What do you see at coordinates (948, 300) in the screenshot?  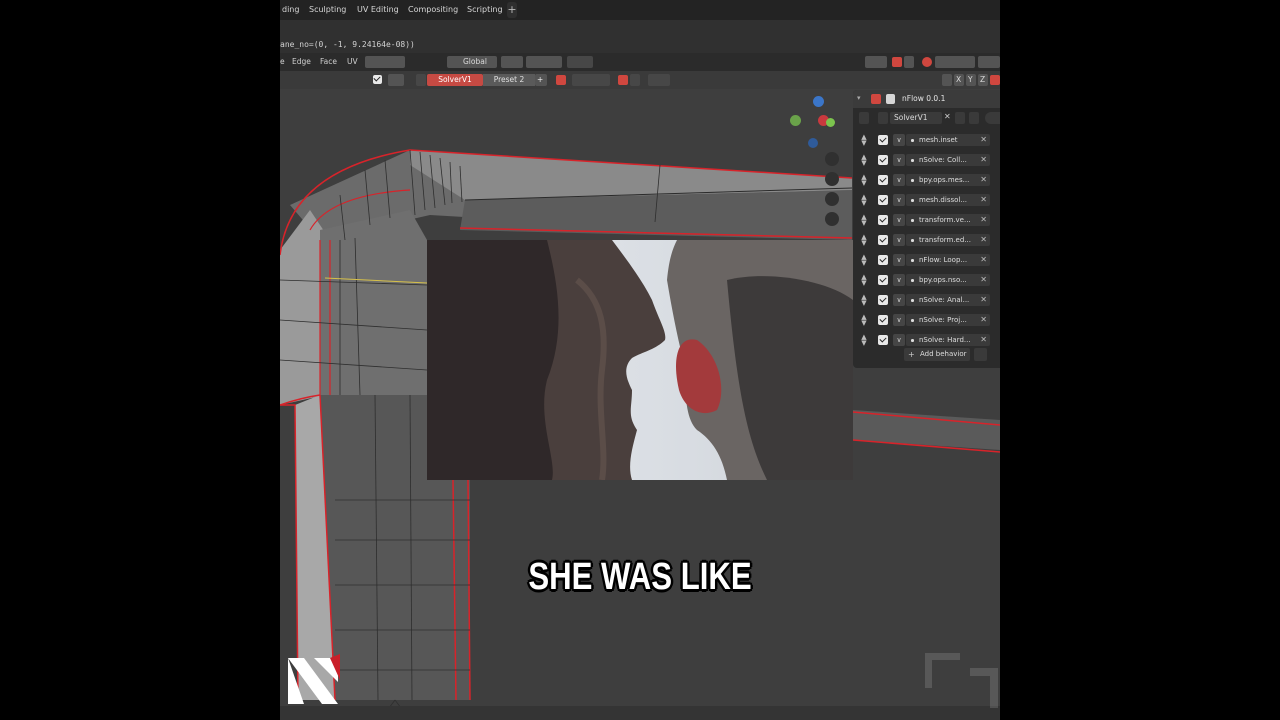 I see `behavior-field: nSolve: Anal... ✕` at bounding box center [948, 300].